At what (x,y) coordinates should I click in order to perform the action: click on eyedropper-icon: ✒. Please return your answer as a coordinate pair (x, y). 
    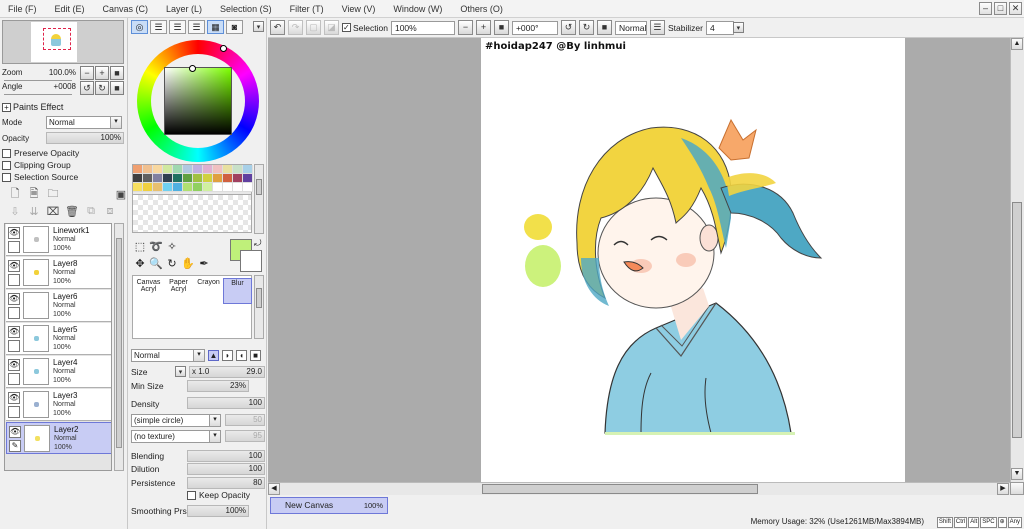
    Looking at the image, I should click on (204, 263).